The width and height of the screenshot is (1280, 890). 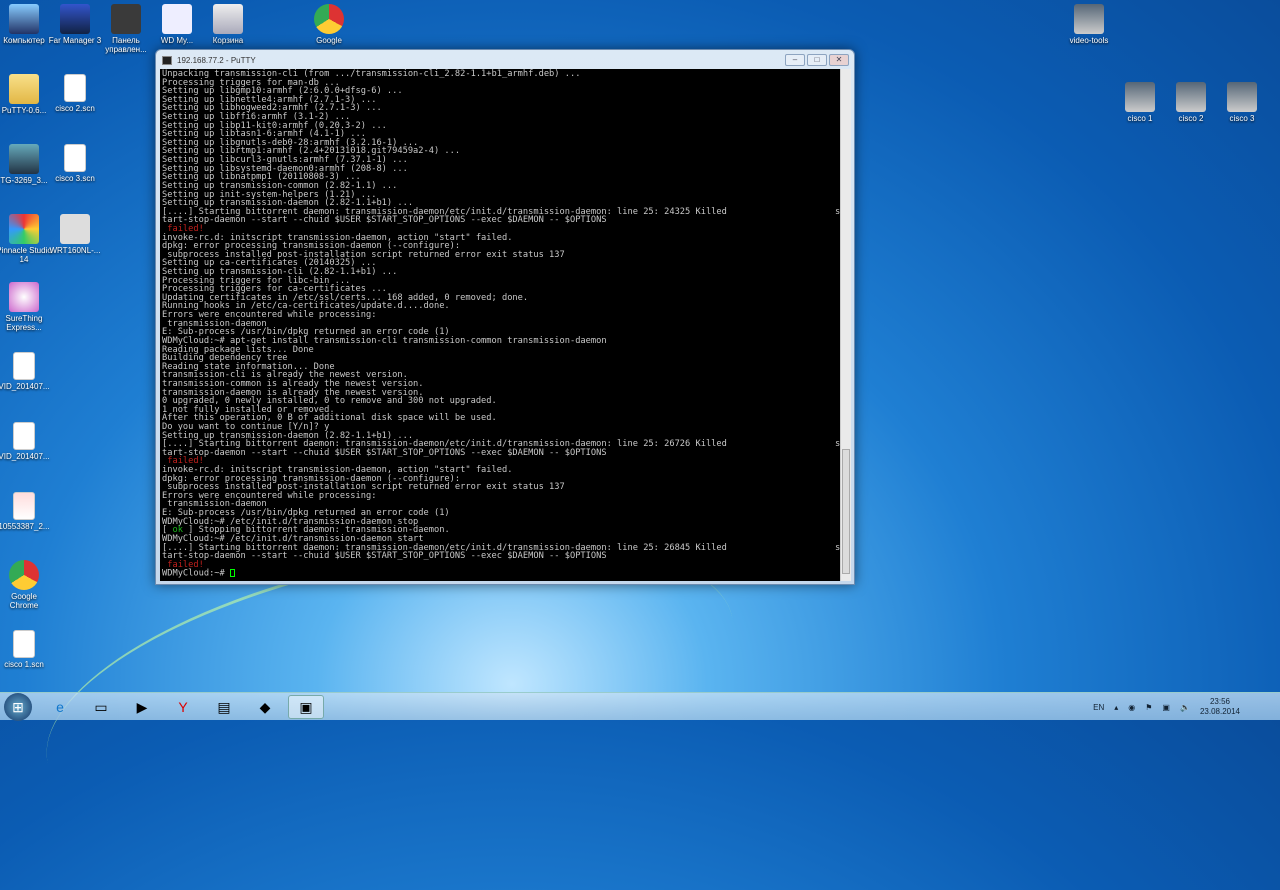 I want to click on desktop-icon: cisco 2, so click(x=1191, y=102).